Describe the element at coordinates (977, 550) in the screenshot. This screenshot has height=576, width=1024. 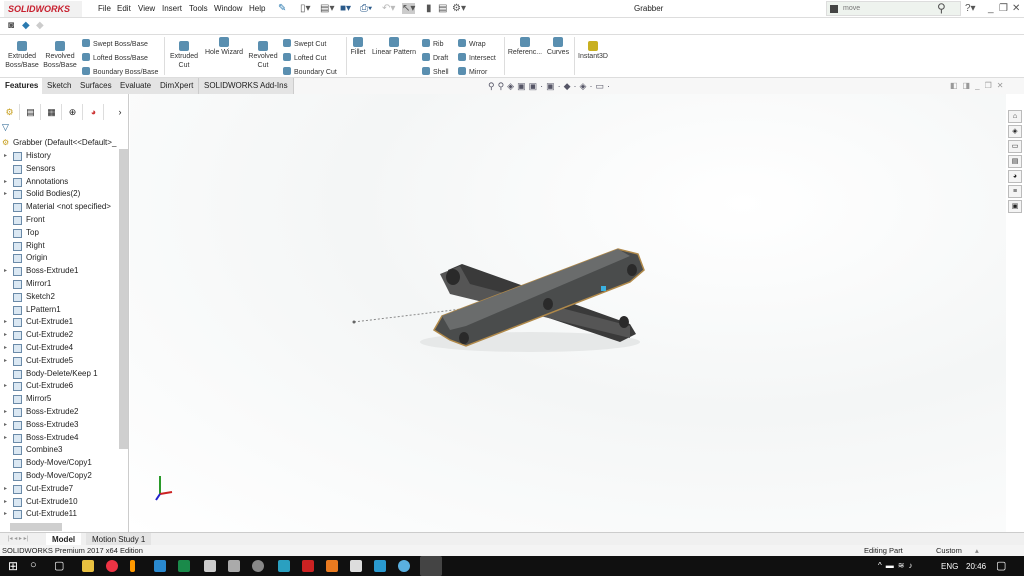
I see `units-dropdown-icon: ▴` at that location.